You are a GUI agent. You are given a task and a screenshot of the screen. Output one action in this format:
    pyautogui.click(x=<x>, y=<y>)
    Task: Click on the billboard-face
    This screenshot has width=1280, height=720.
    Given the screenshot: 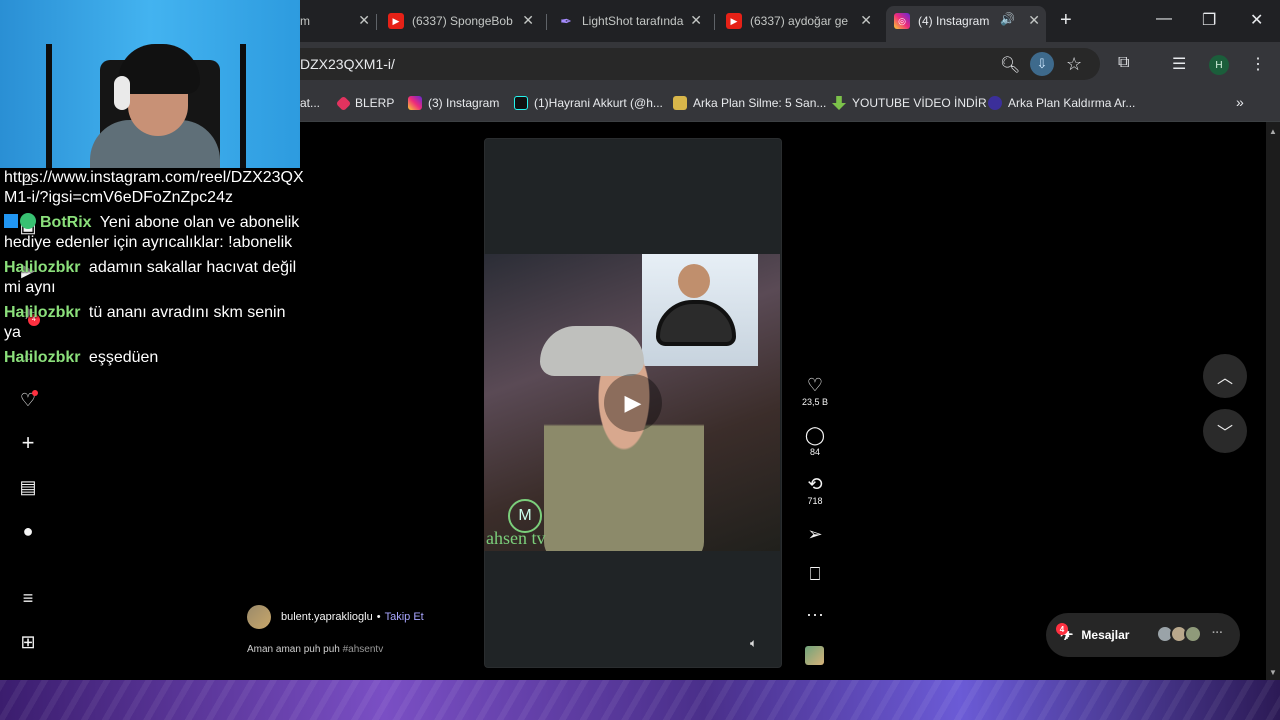 What is the action you would take?
    pyautogui.click(x=694, y=281)
    